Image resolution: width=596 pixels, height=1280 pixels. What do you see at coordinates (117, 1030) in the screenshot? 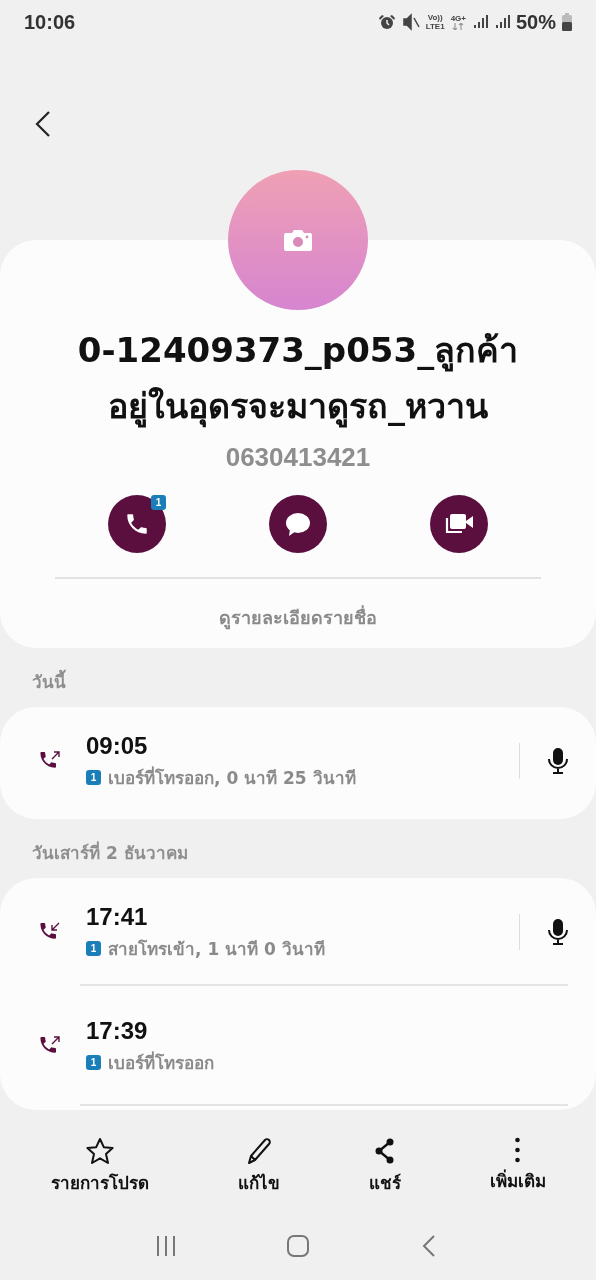
I see `call-time: 17:39` at bounding box center [117, 1030].